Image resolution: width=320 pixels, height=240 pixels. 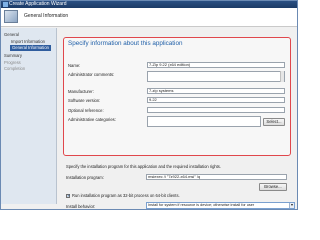 I want to click on name-label: Name:, so click(x=74, y=65).